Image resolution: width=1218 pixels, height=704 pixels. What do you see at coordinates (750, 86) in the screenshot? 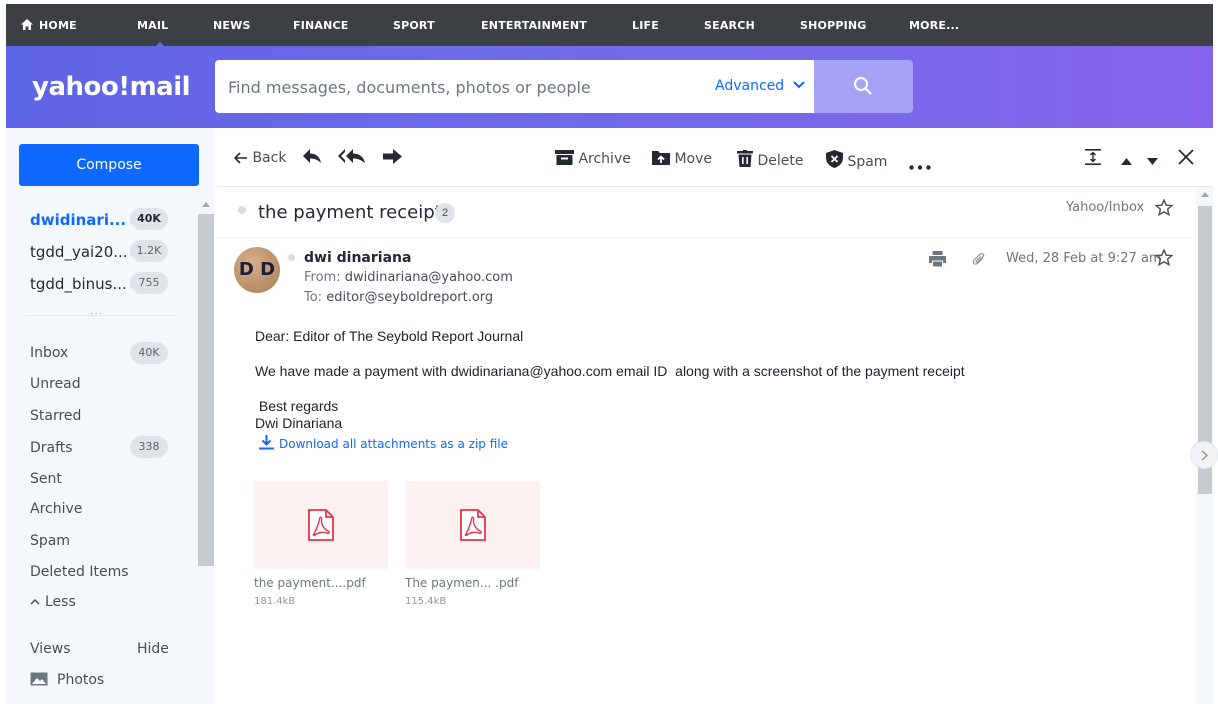
I see `advanced-label: Advanced` at bounding box center [750, 86].